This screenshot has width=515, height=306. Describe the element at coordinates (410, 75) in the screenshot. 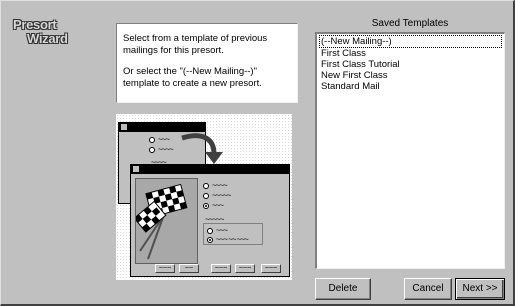

I see `template-item-new-first-class: New First Class` at that location.